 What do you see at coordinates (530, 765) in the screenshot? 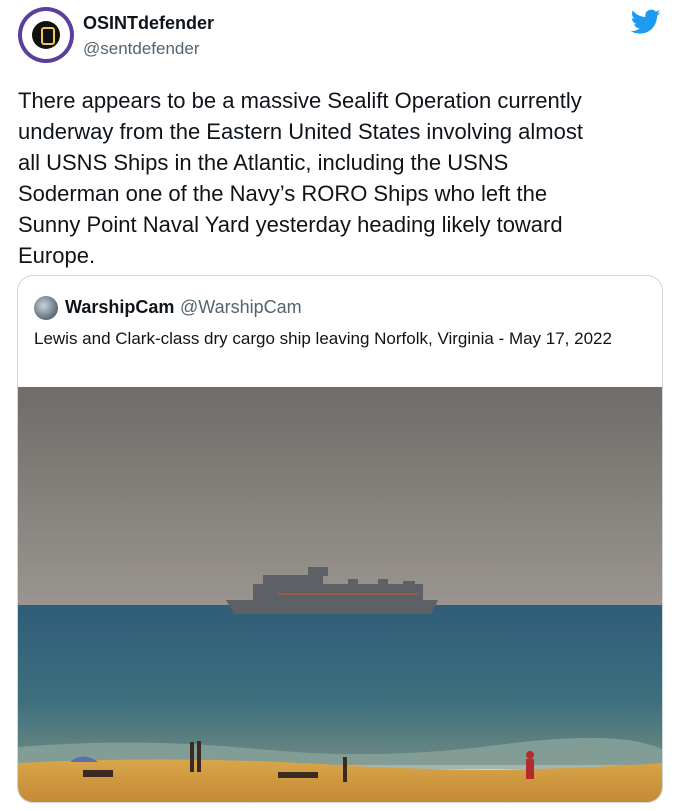
I see `person-red` at bounding box center [530, 765].